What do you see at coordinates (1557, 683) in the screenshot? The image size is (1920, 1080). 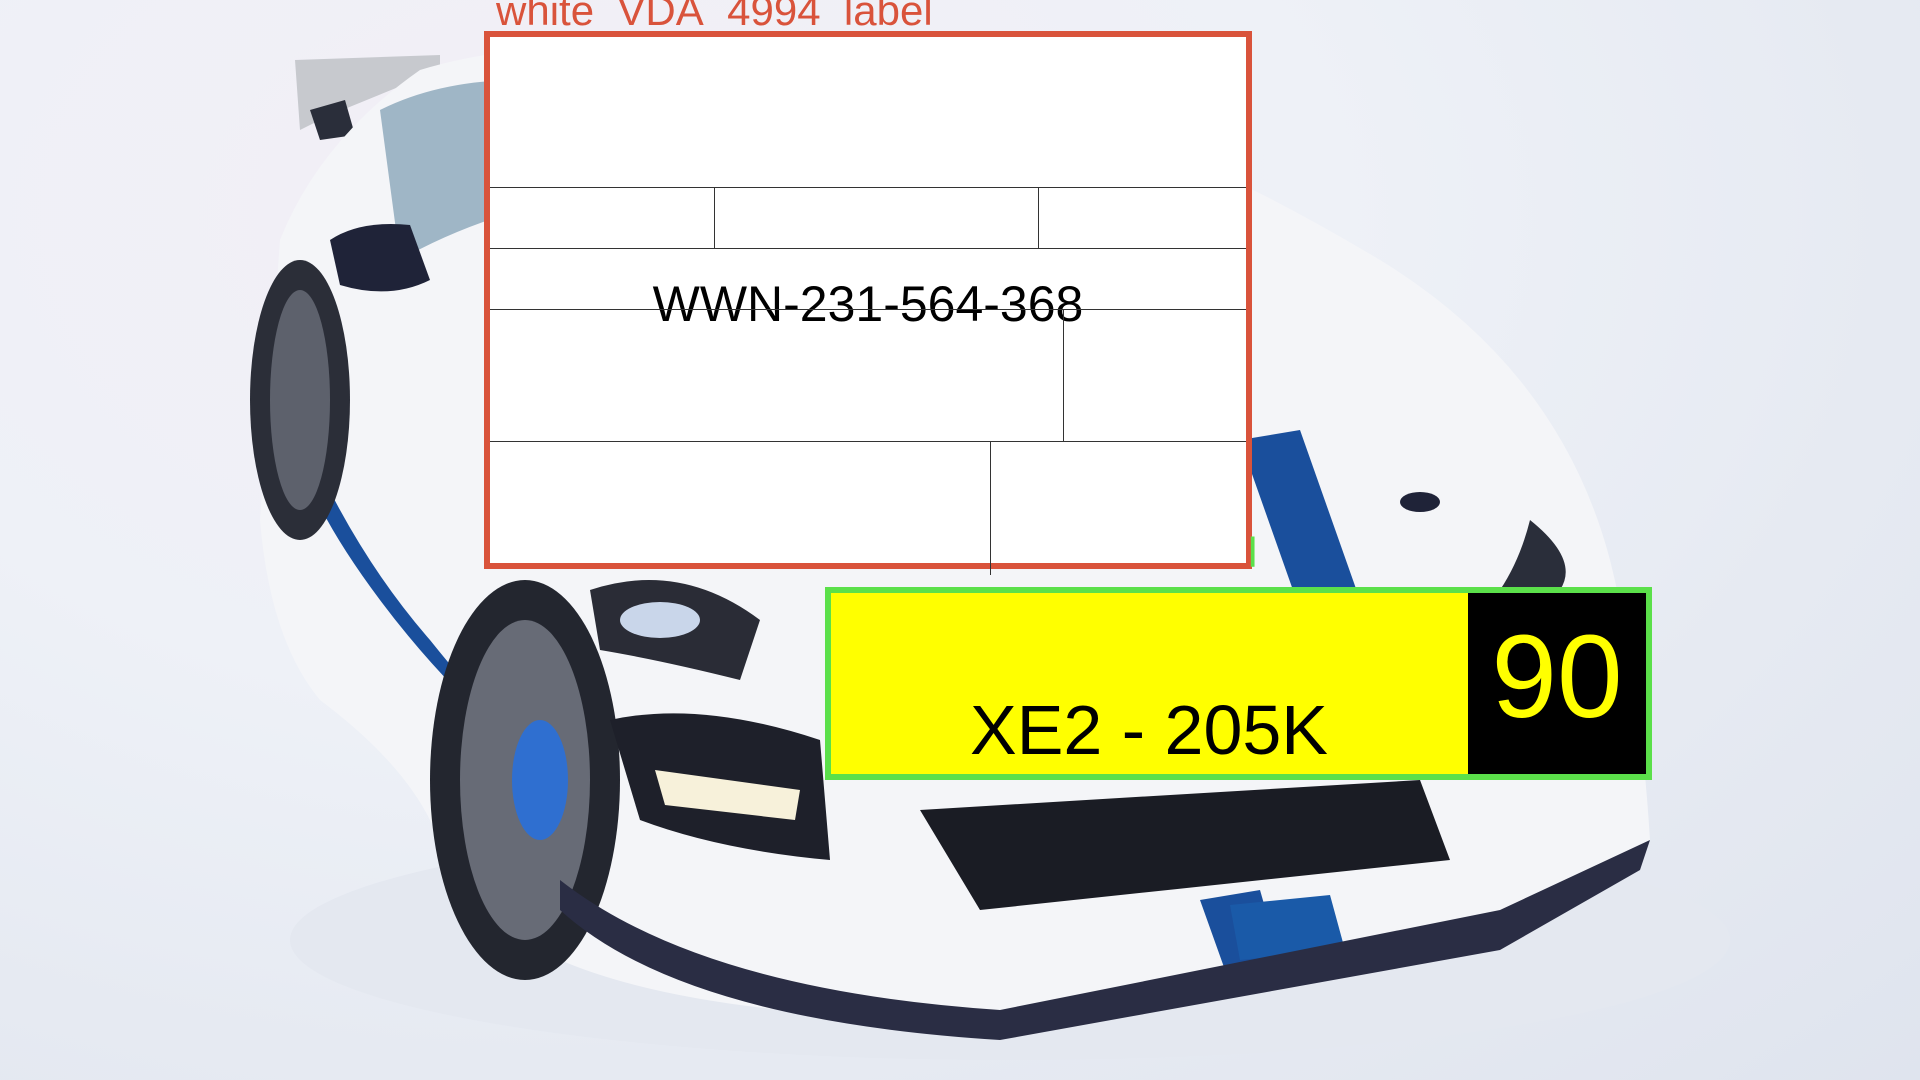 I see `plate-rating-badge: 90` at bounding box center [1557, 683].